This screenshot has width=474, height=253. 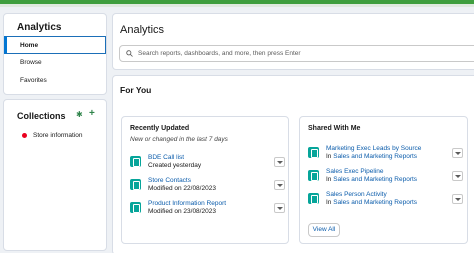 I want to click on report-detail: Modified on 23/08/2023, so click(x=182, y=211).